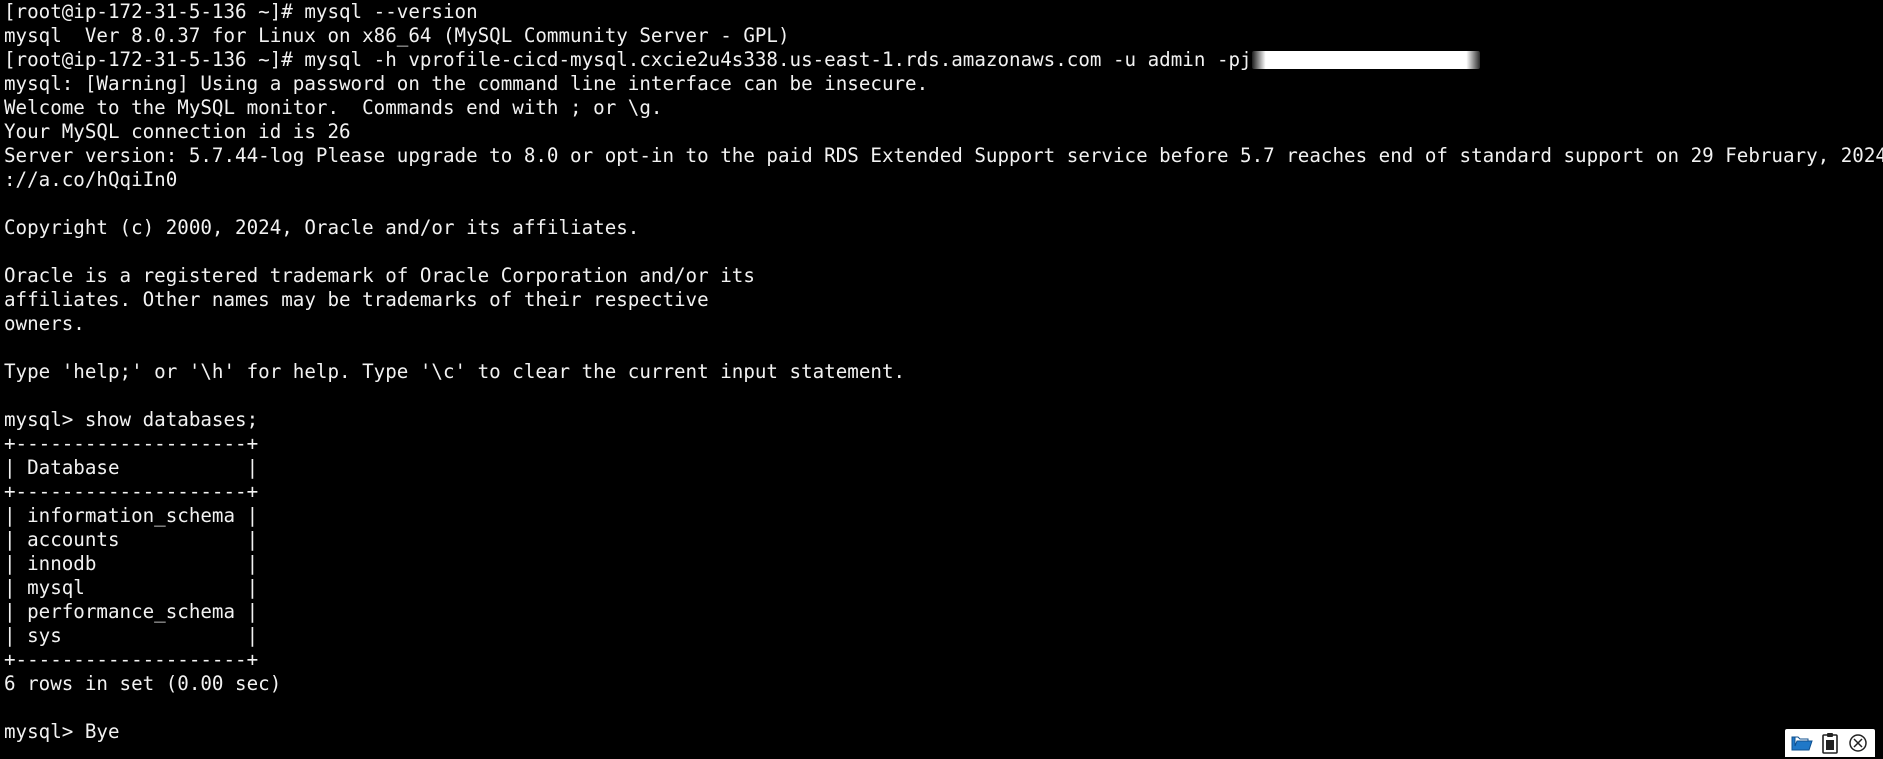 This screenshot has height=759, width=1883. Describe the element at coordinates (131, 419) in the screenshot. I see `terminal-line: mysql> show databases;` at that location.